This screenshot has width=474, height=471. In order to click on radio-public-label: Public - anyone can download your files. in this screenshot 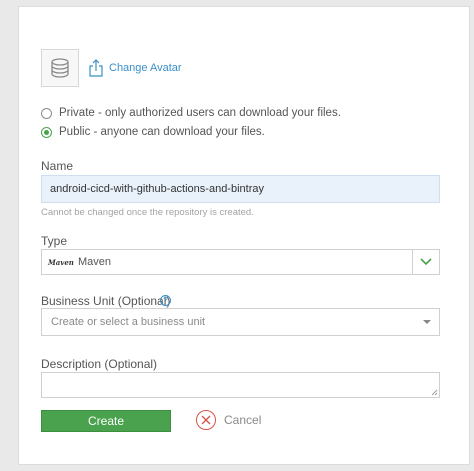, I will do `click(162, 132)`.